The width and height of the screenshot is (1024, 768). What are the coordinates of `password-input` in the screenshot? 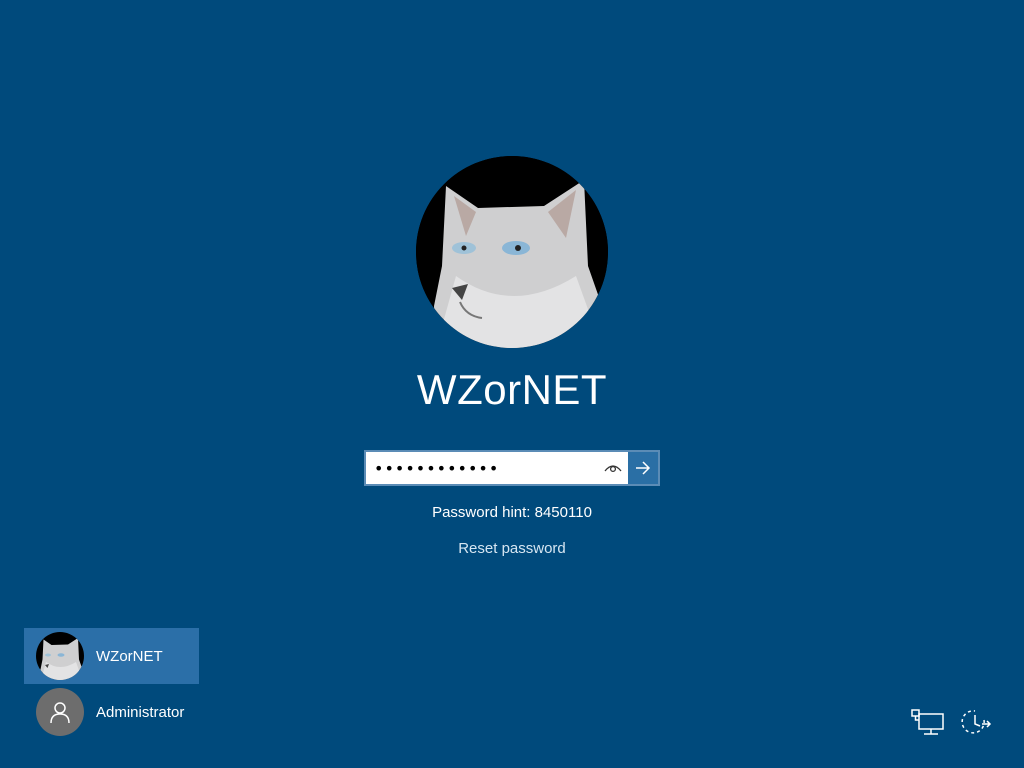 It's located at (482, 468).